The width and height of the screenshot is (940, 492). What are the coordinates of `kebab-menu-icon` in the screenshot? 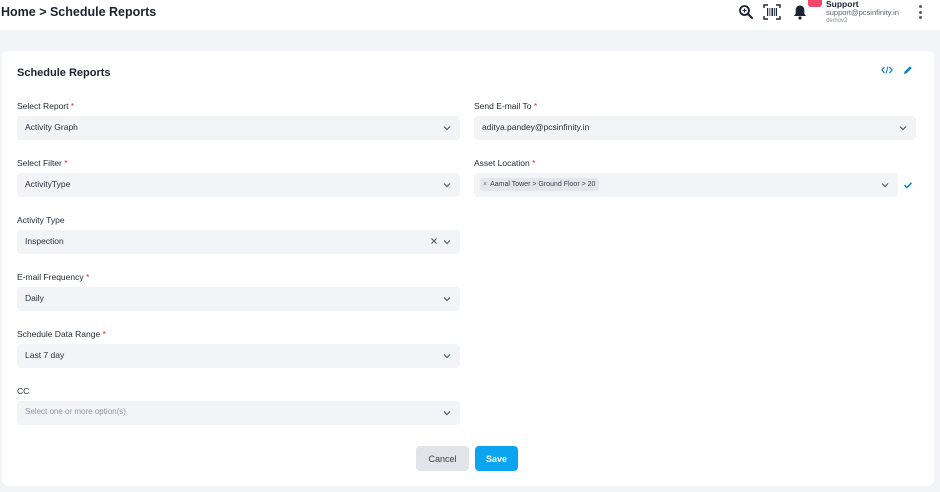 It's located at (920, 12).